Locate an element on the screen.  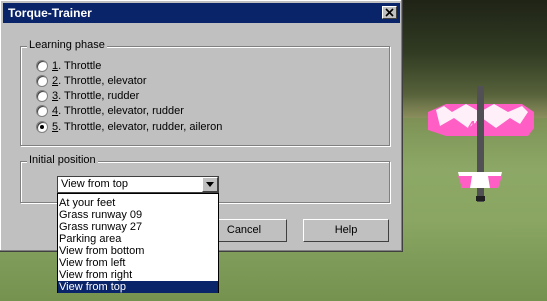
phase-label: . Throttle, elevator, rudder, aileron is located at coordinates (140, 127).